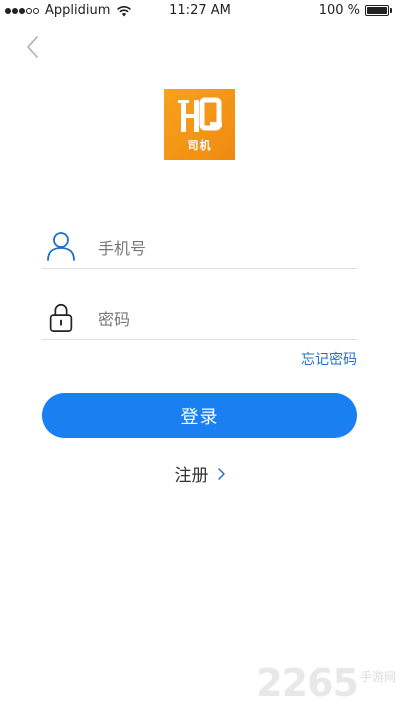 Image resolution: width=400 pixels, height=711 pixels. I want to click on register-link: 注册, so click(200, 473).